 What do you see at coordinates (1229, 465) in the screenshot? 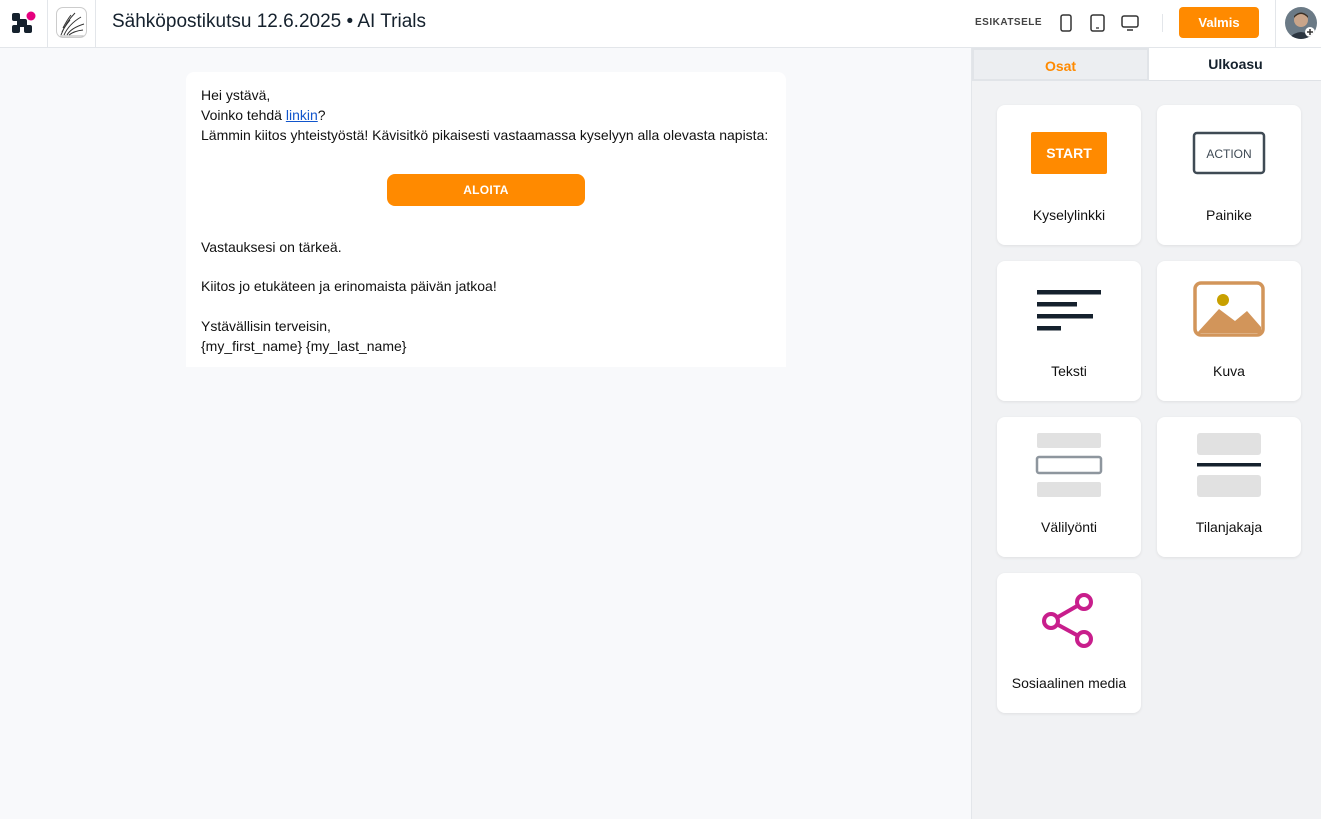
I see `divider-icon` at bounding box center [1229, 465].